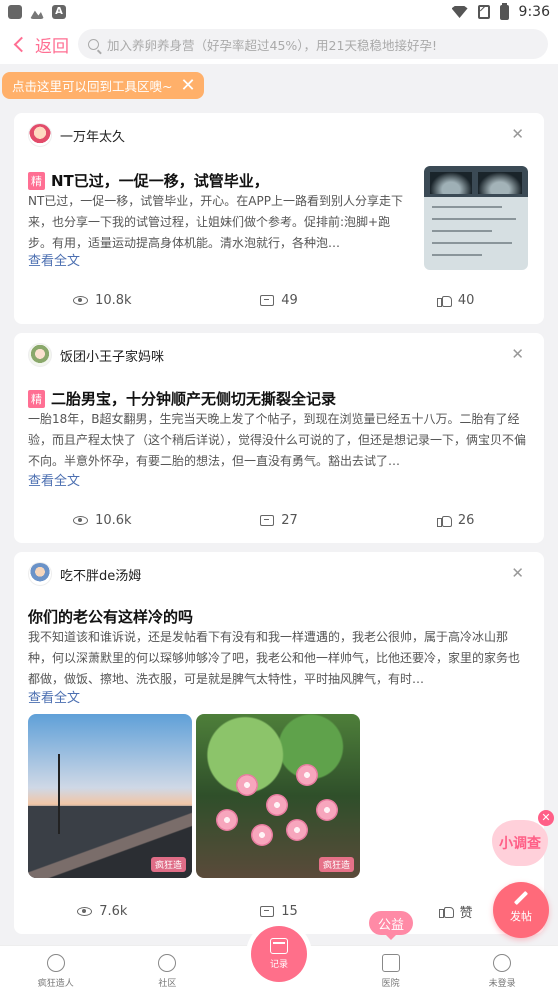  I want to click on a-icon: A, so click(59, 12).